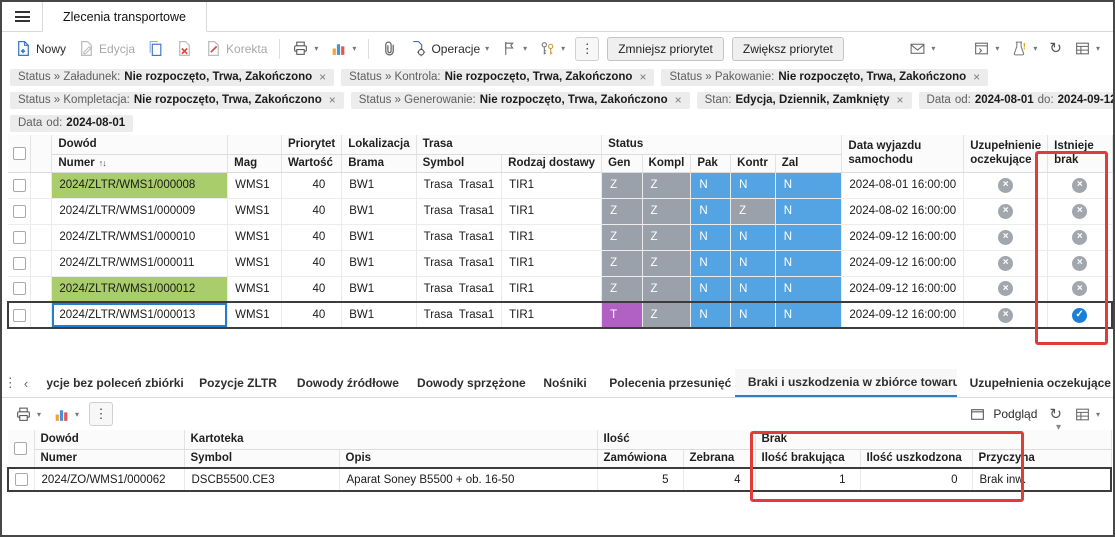 The image size is (1115, 537). What do you see at coordinates (1003, 414) in the screenshot?
I see `preview-button: Podgląd` at bounding box center [1003, 414].